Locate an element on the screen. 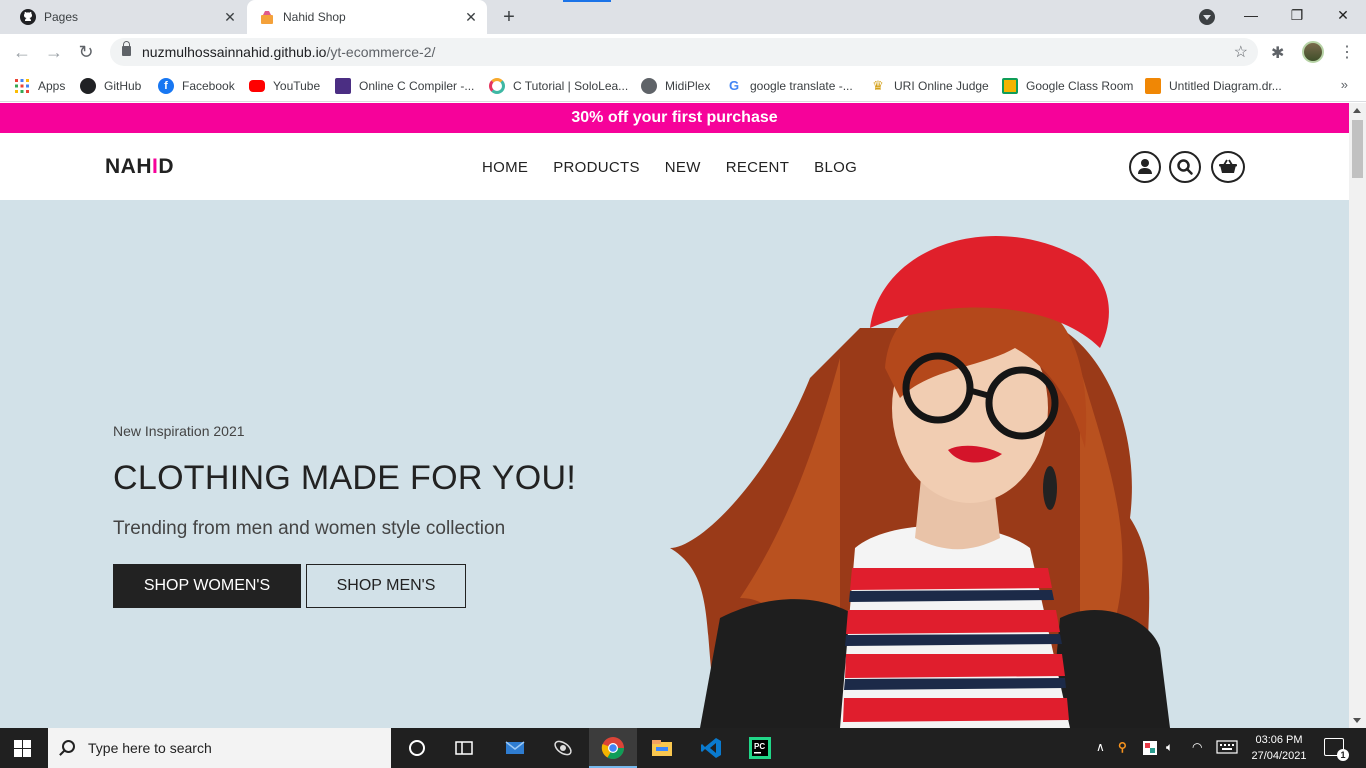 This screenshot has width=1366, height=768. hero-subtitle: New Inspiration 2021 is located at coordinates (179, 431).